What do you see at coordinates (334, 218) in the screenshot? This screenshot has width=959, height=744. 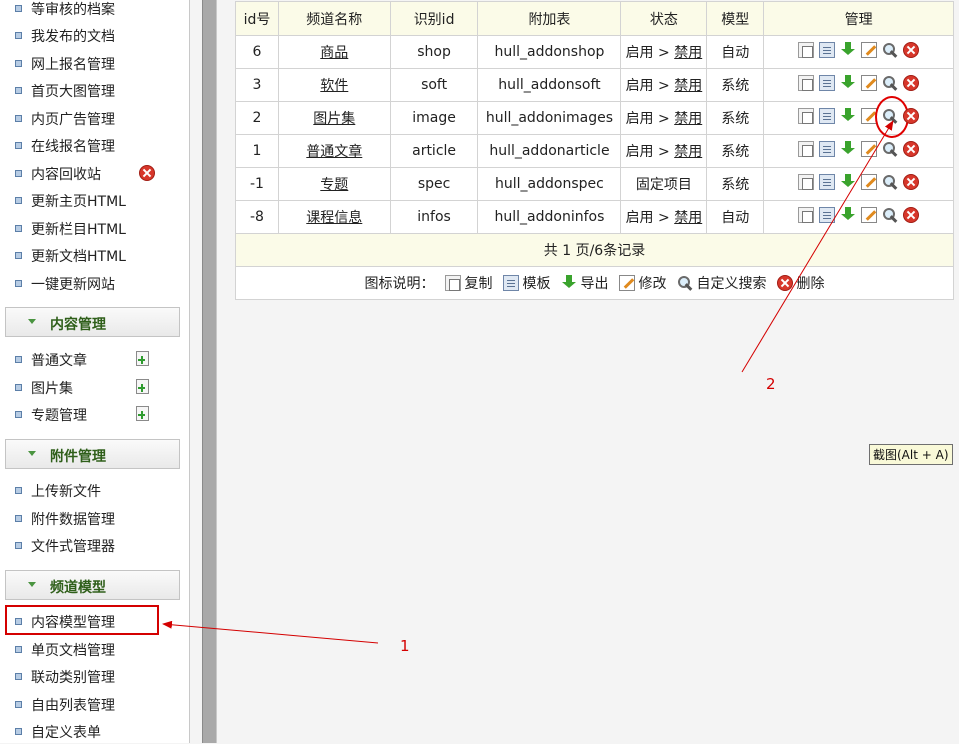 I see `channel-name-link: 课程信息` at bounding box center [334, 218].